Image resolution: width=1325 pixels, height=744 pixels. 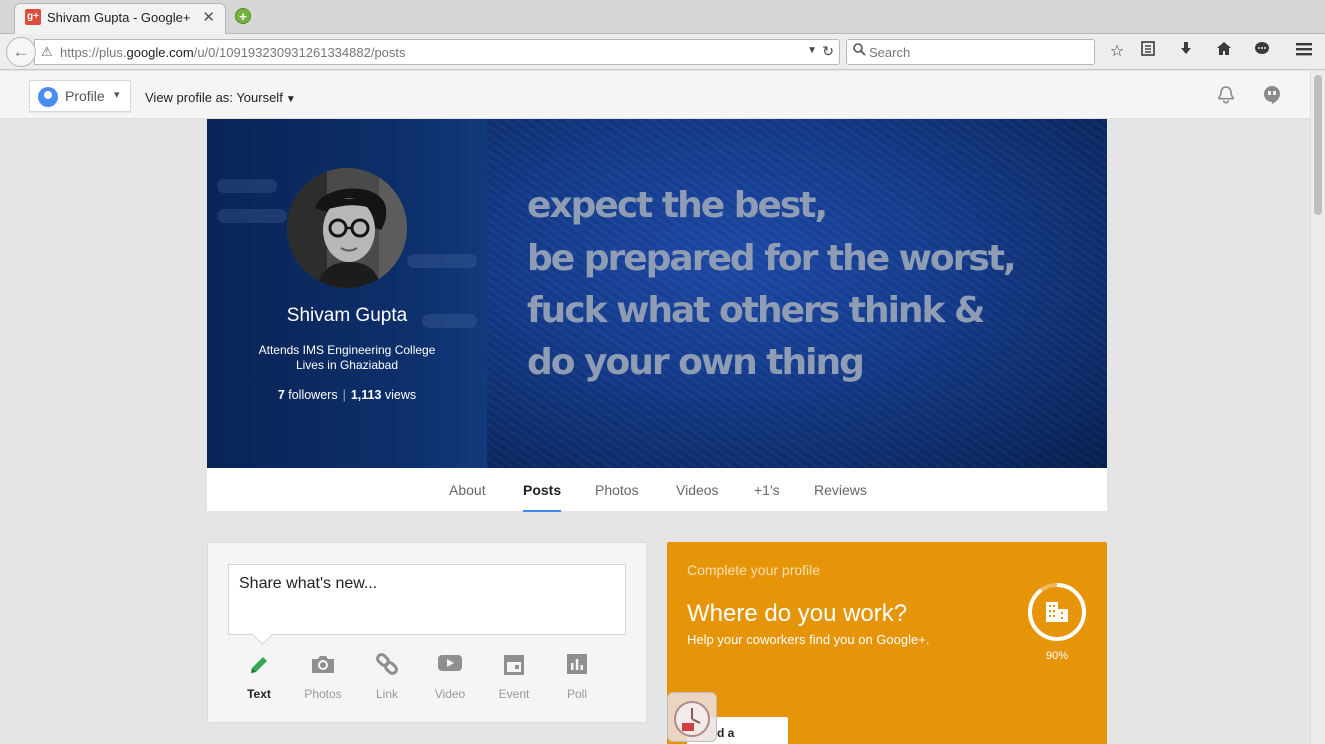 What do you see at coordinates (189, 97) in the screenshot?
I see `view-as-label: View profile as:` at bounding box center [189, 97].